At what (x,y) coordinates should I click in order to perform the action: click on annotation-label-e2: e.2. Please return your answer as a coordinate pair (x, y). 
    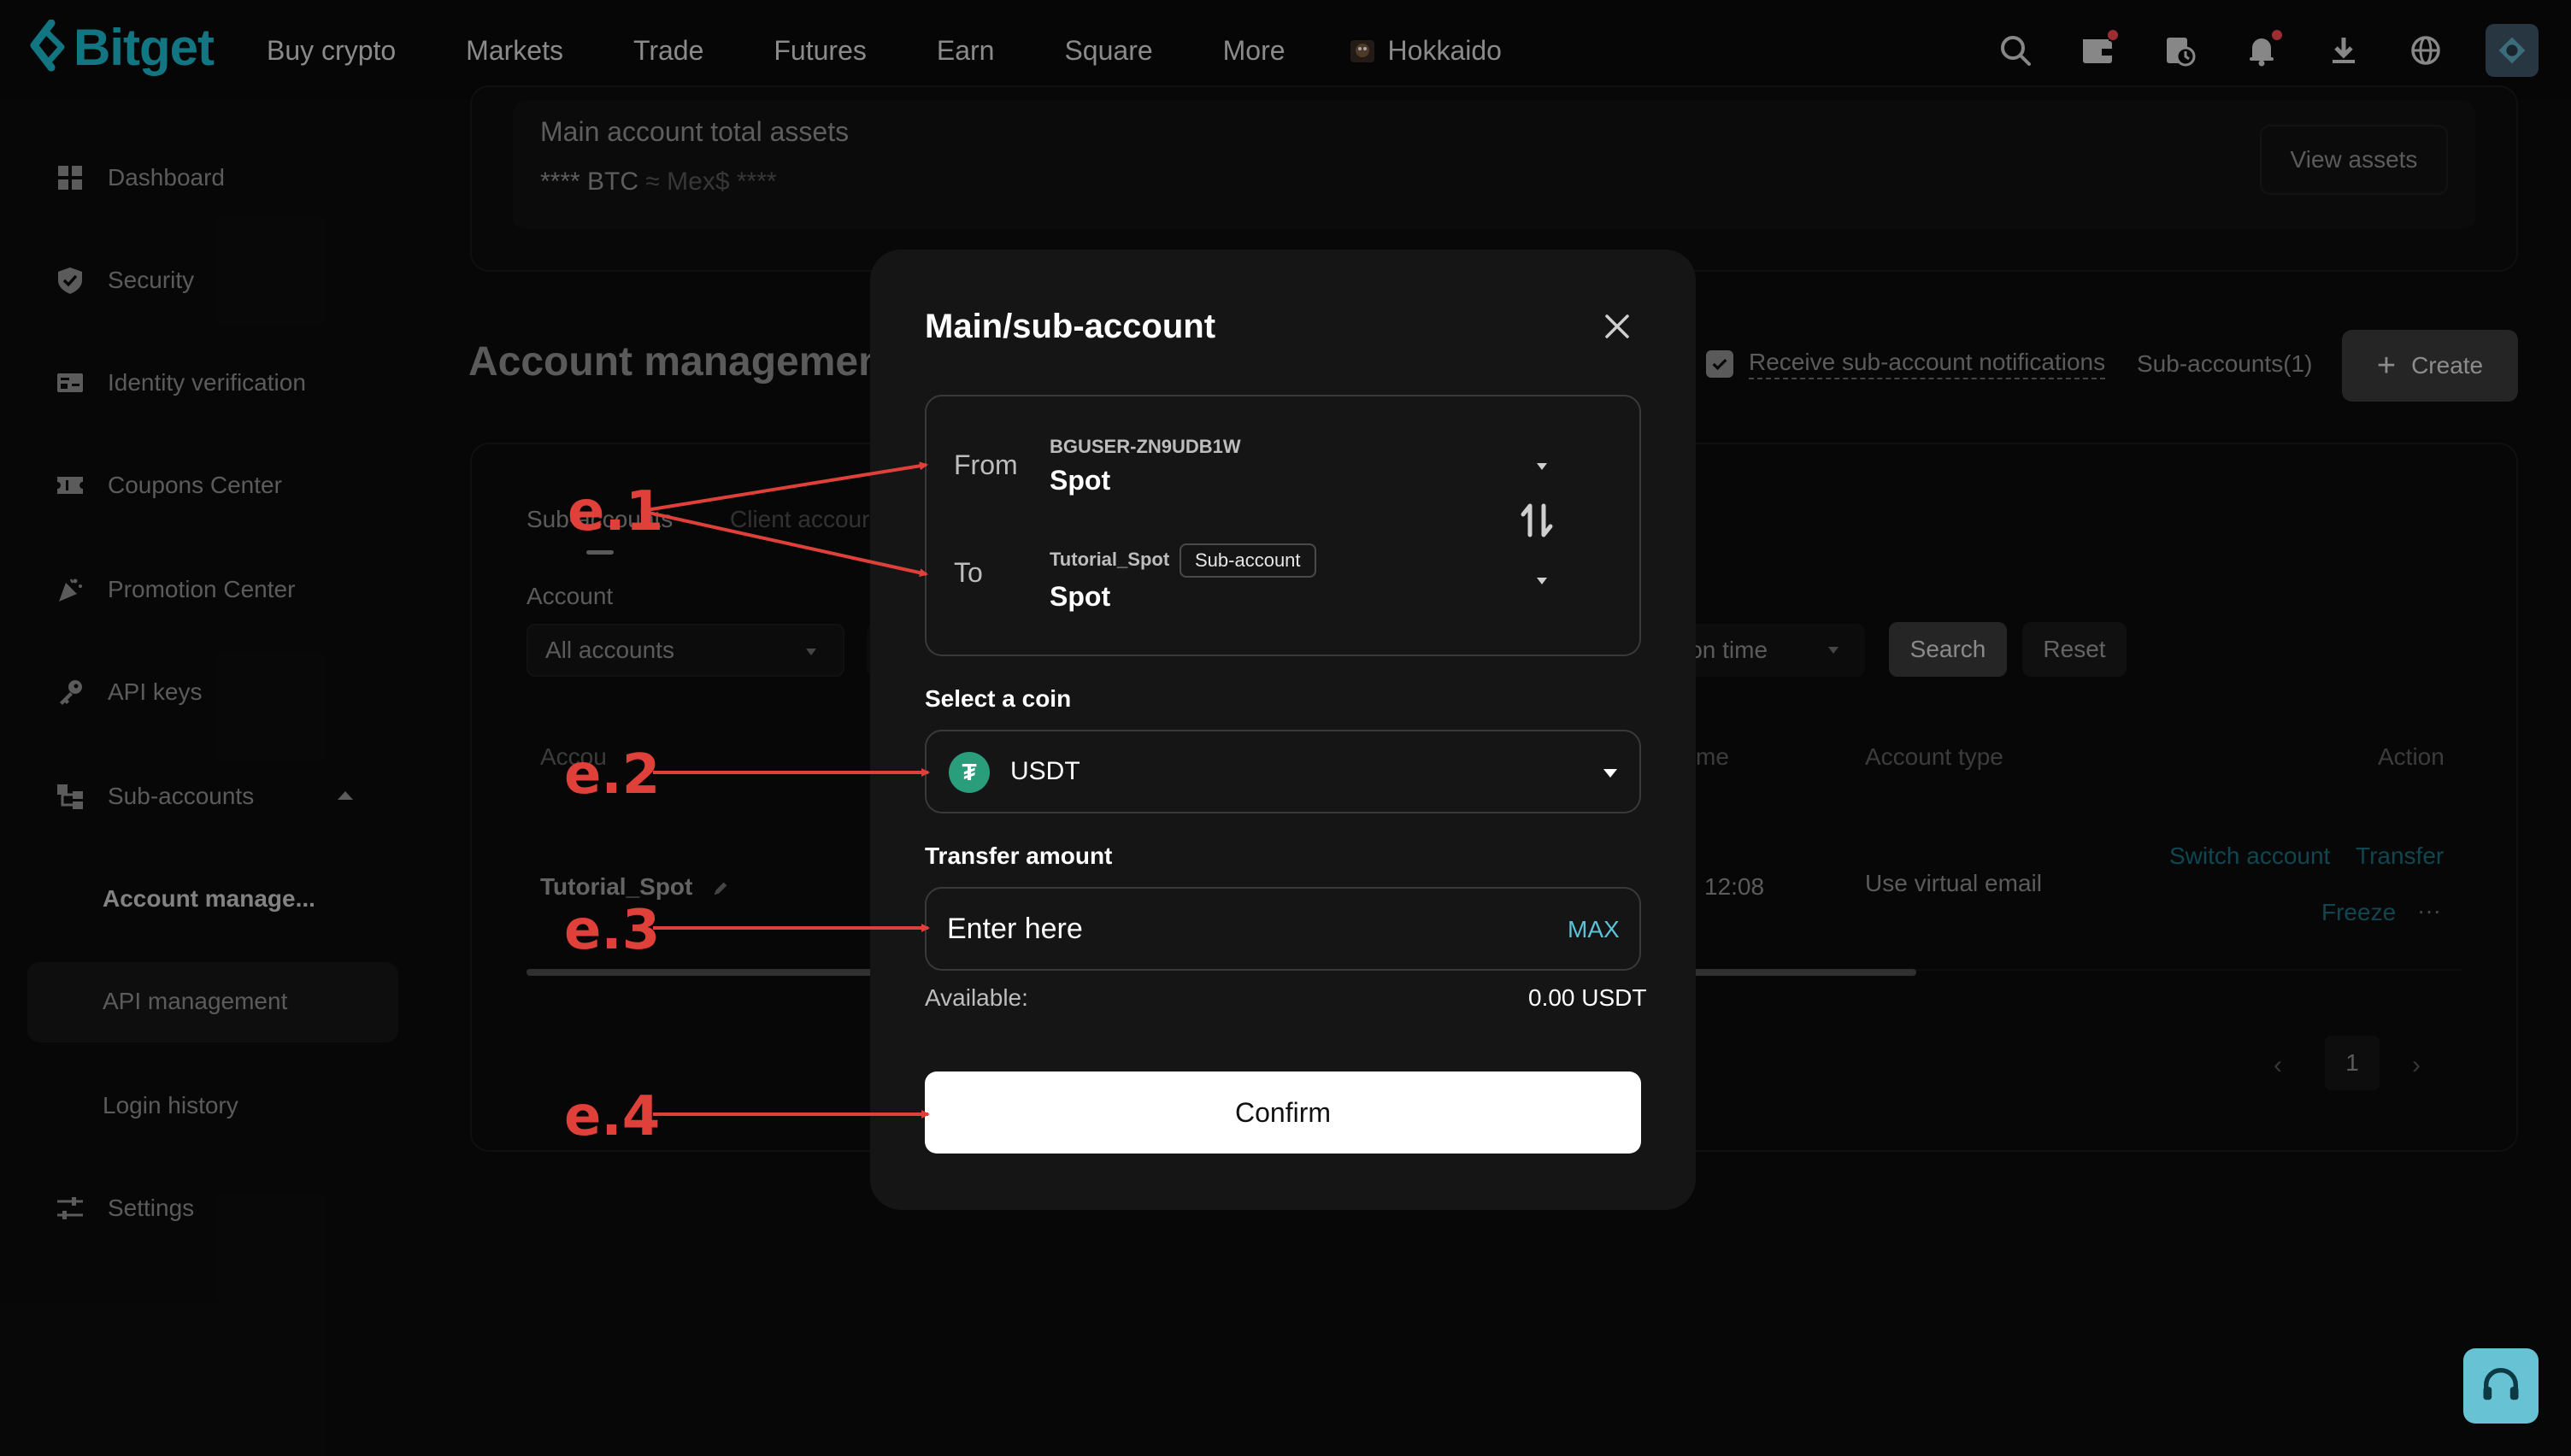
    Looking at the image, I should click on (612, 775).